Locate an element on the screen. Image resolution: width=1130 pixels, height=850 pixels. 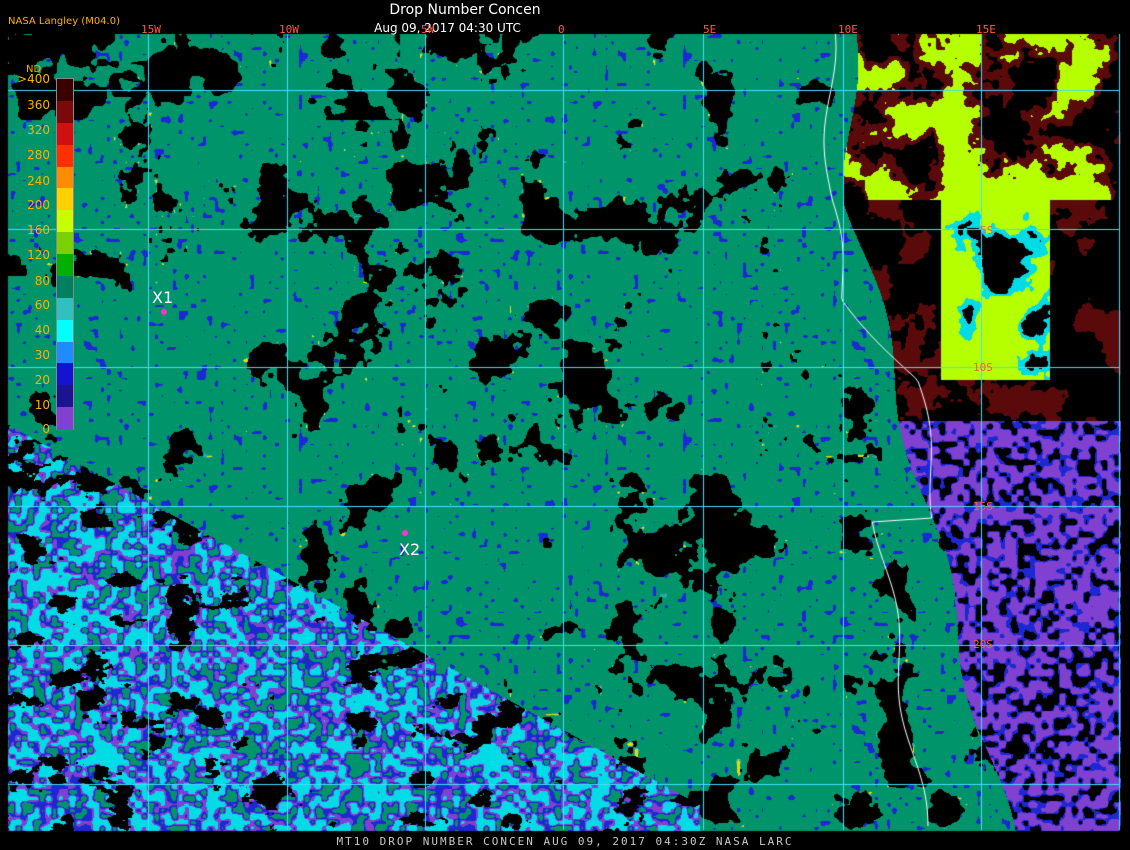
map-title: Drop Number Concen is located at coordinates (465, 10).